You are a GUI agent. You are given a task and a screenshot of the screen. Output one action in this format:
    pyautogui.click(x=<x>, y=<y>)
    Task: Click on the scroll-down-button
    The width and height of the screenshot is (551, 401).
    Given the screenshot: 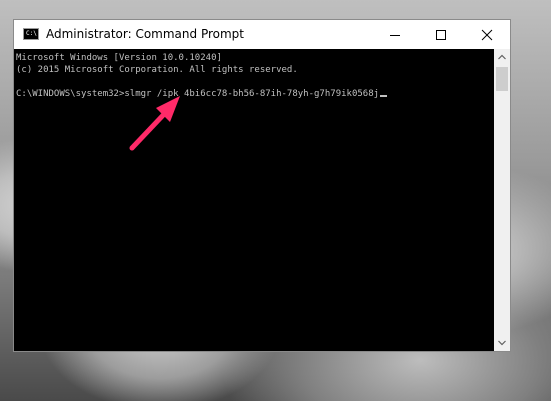 What is the action you would take?
    pyautogui.click(x=502, y=343)
    